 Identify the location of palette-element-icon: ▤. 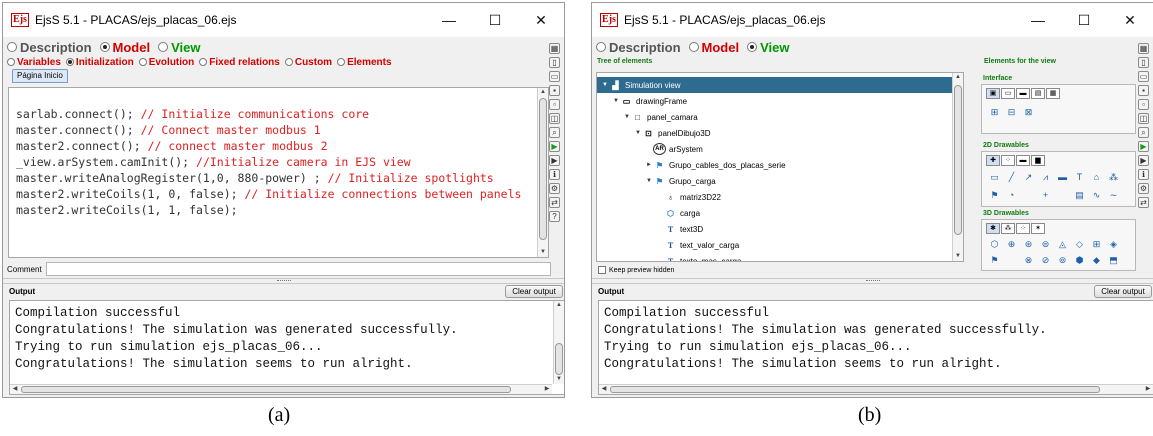
(1079, 195).